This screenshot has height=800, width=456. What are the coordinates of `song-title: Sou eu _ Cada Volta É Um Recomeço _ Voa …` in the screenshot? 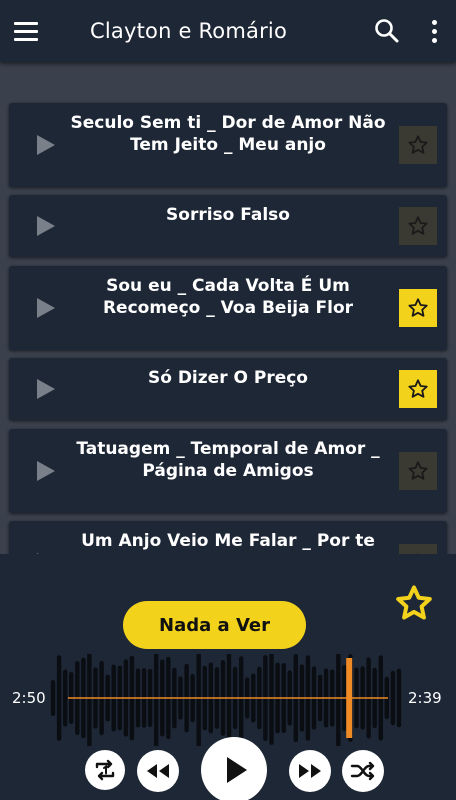 It's located at (228, 297).